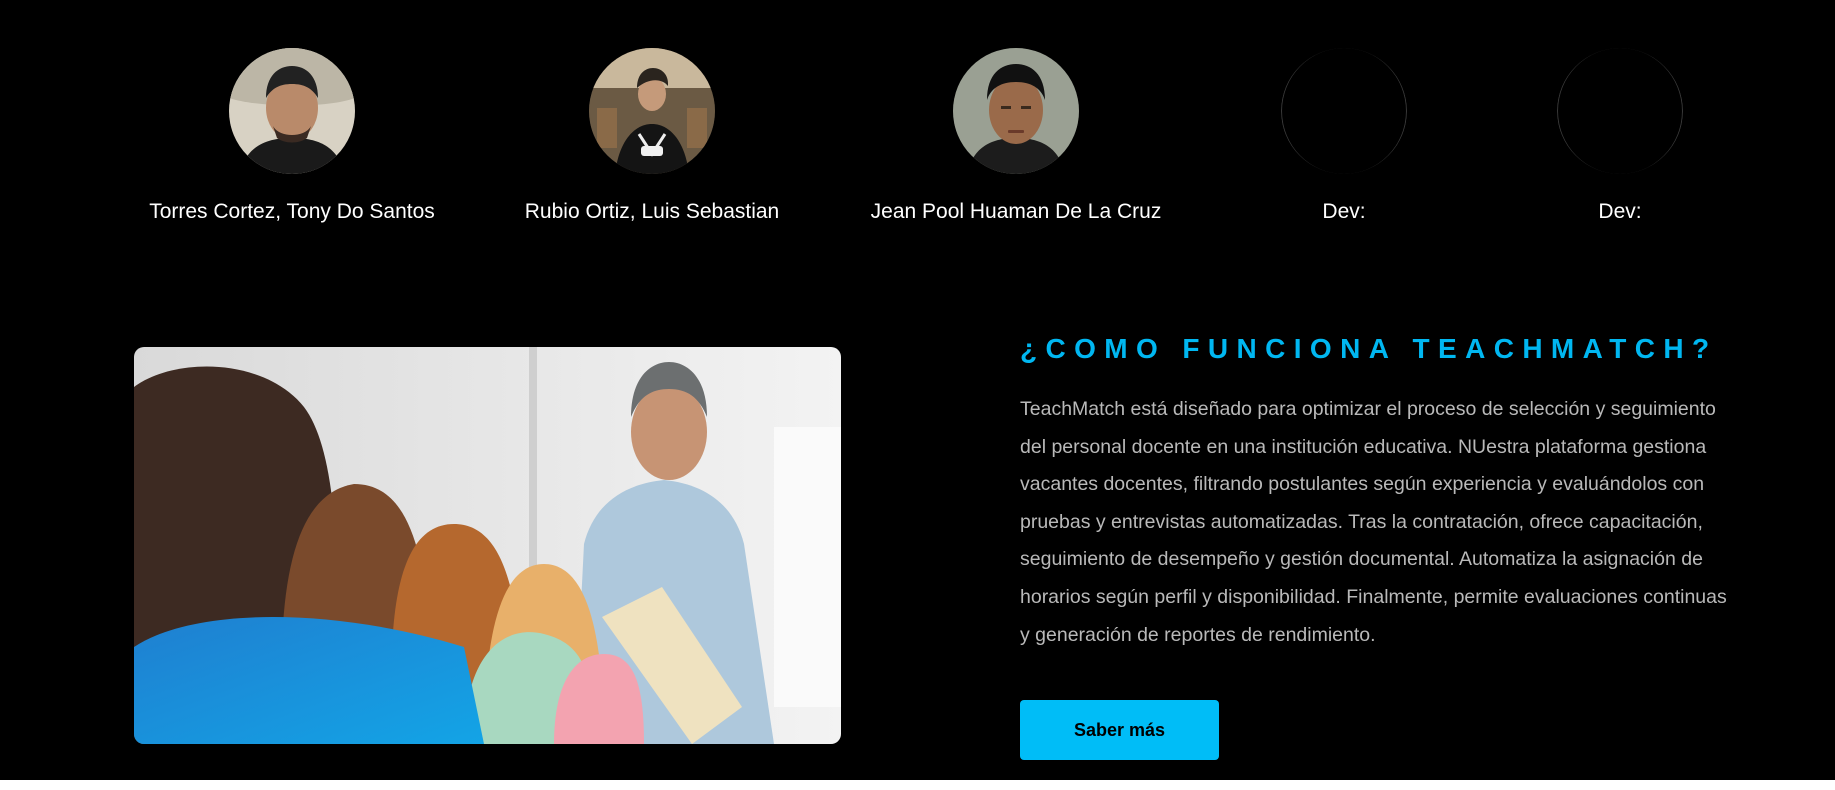 This screenshot has width=1835, height=790. I want to click on member-name: Torres Cortez, Tony Do Santos, so click(292, 211).